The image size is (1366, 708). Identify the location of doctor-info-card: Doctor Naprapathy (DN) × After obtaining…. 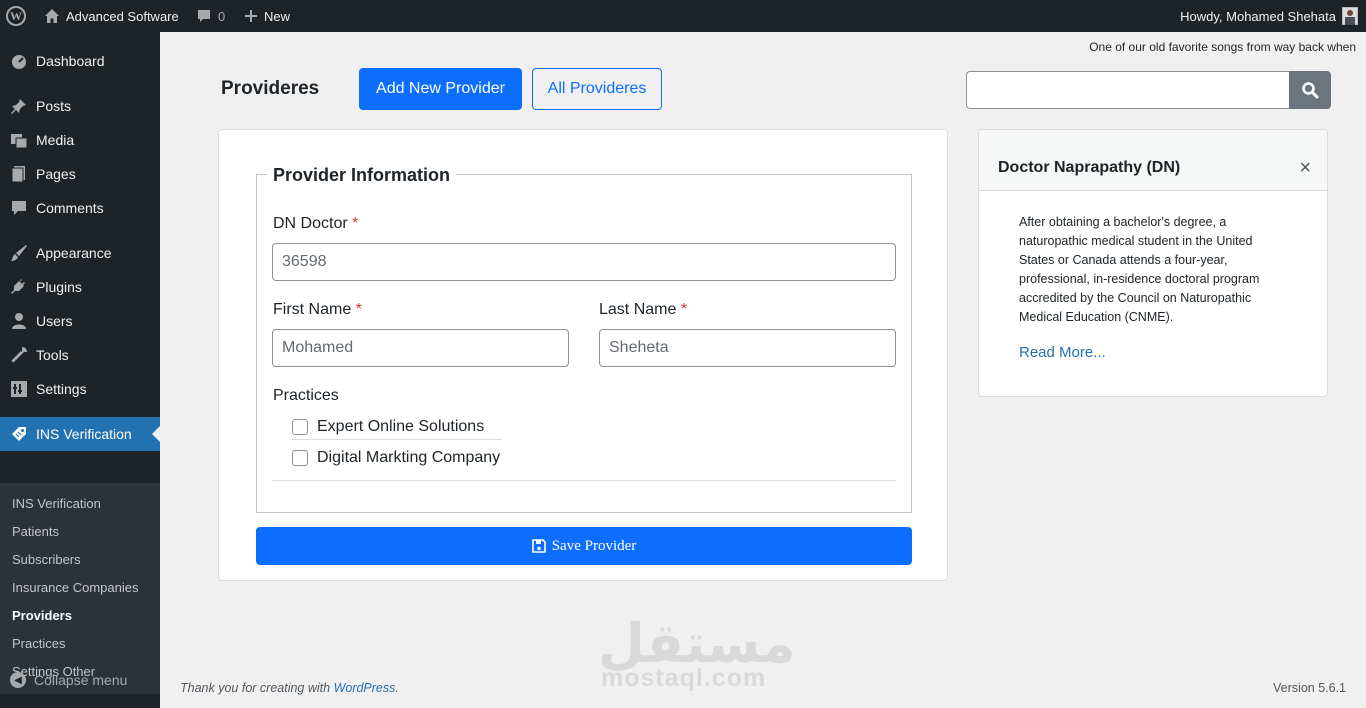
(1153, 263).